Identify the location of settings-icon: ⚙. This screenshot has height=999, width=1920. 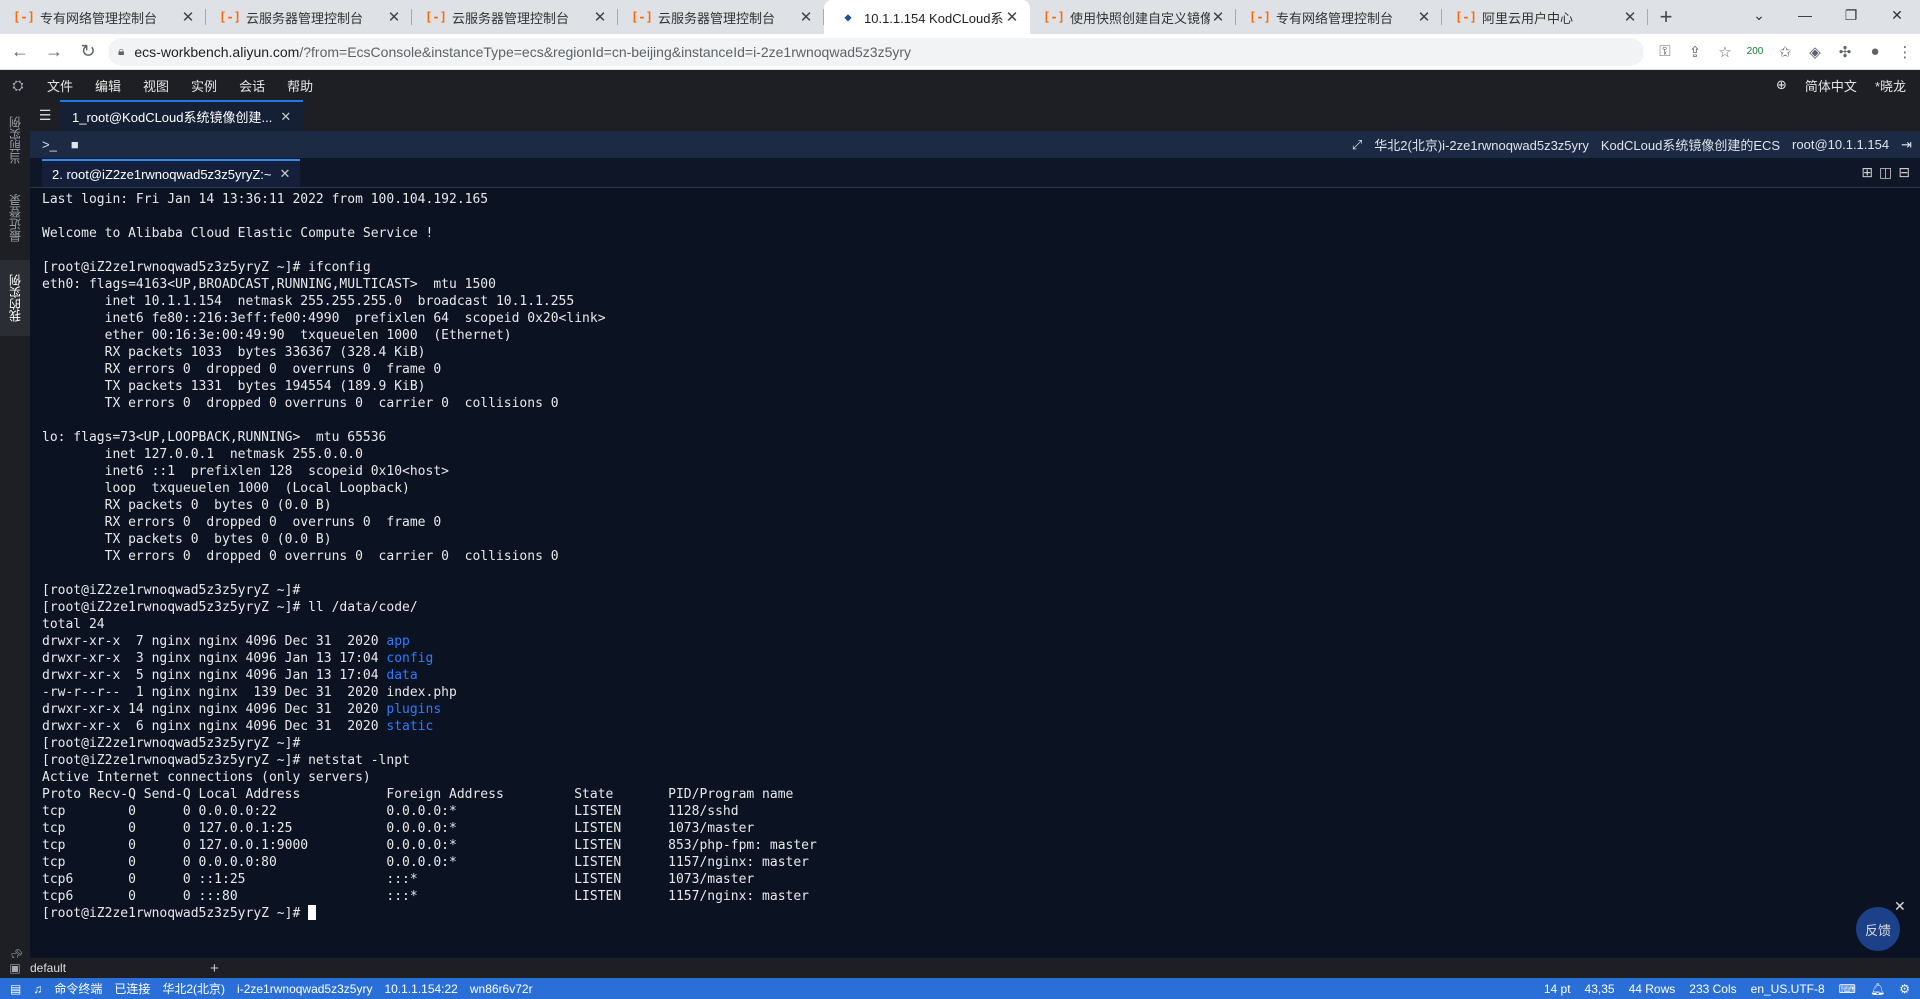
(1904, 989).